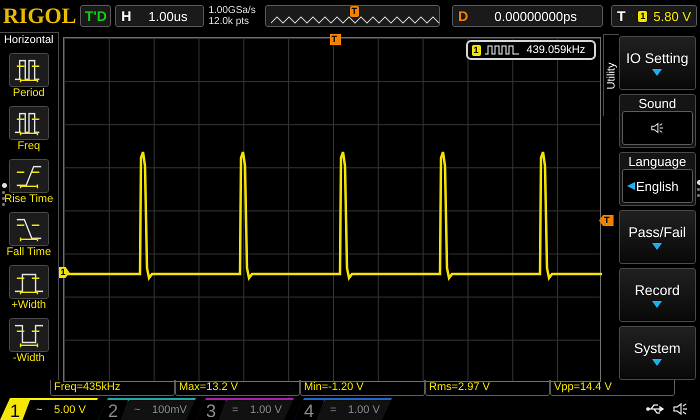  Describe the element at coordinates (476, 50) in the screenshot. I see `counter-channel: 1` at that location.